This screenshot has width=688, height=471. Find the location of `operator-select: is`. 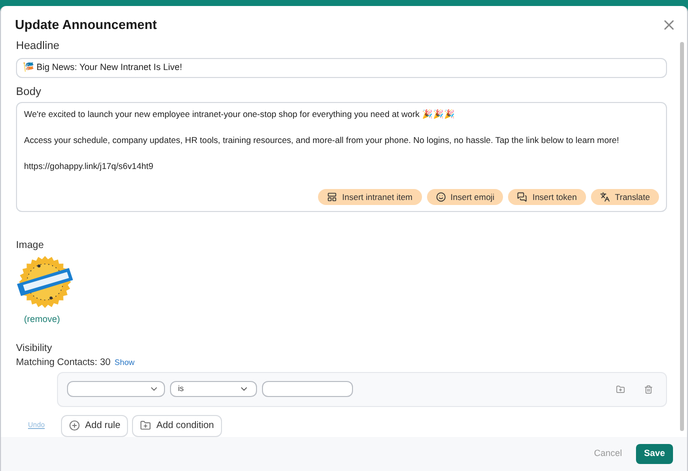

operator-select: is is located at coordinates (213, 389).